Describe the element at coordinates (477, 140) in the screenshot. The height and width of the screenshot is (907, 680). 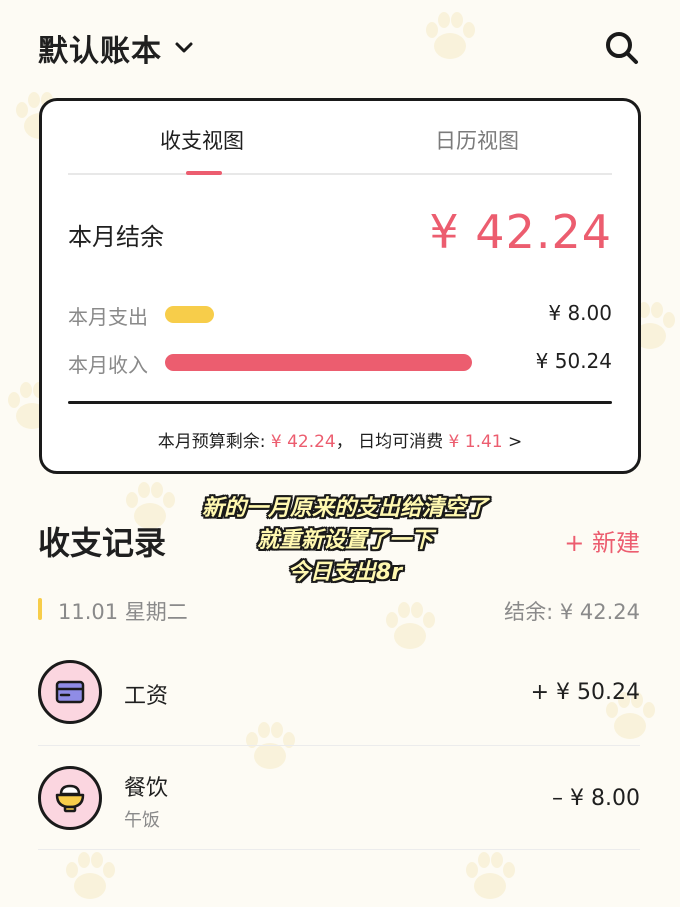
I see `tab-calendar-view: 日历视图` at that location.